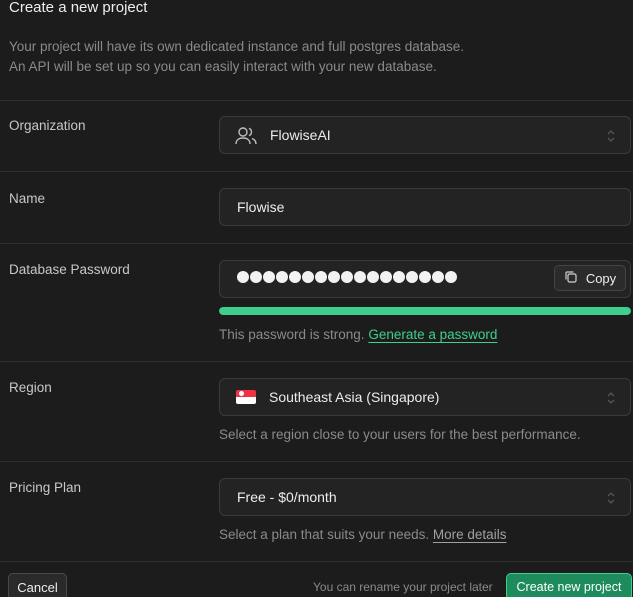 This screenshot has height=597, width=633. I want to click on copy-label: Copy, so click(601, 278).